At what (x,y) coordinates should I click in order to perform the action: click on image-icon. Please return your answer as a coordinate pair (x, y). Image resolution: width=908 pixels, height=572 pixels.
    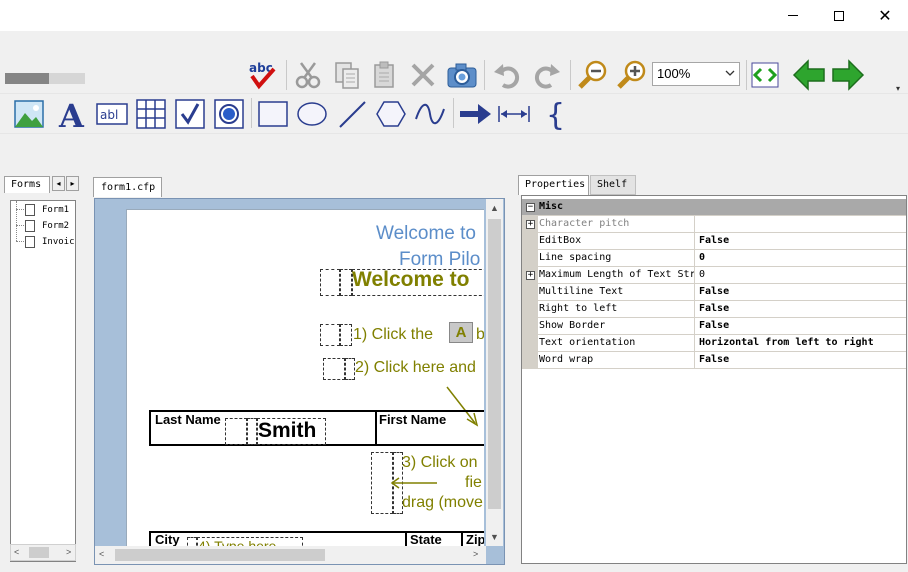
    Looking at the image, I should click on (29, 114).